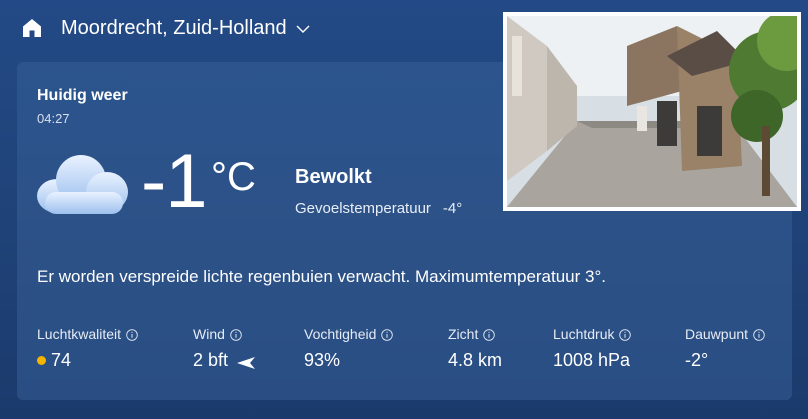 The image size is (808, 419). I want to click on wind-direction-icon, so click(246, 361).